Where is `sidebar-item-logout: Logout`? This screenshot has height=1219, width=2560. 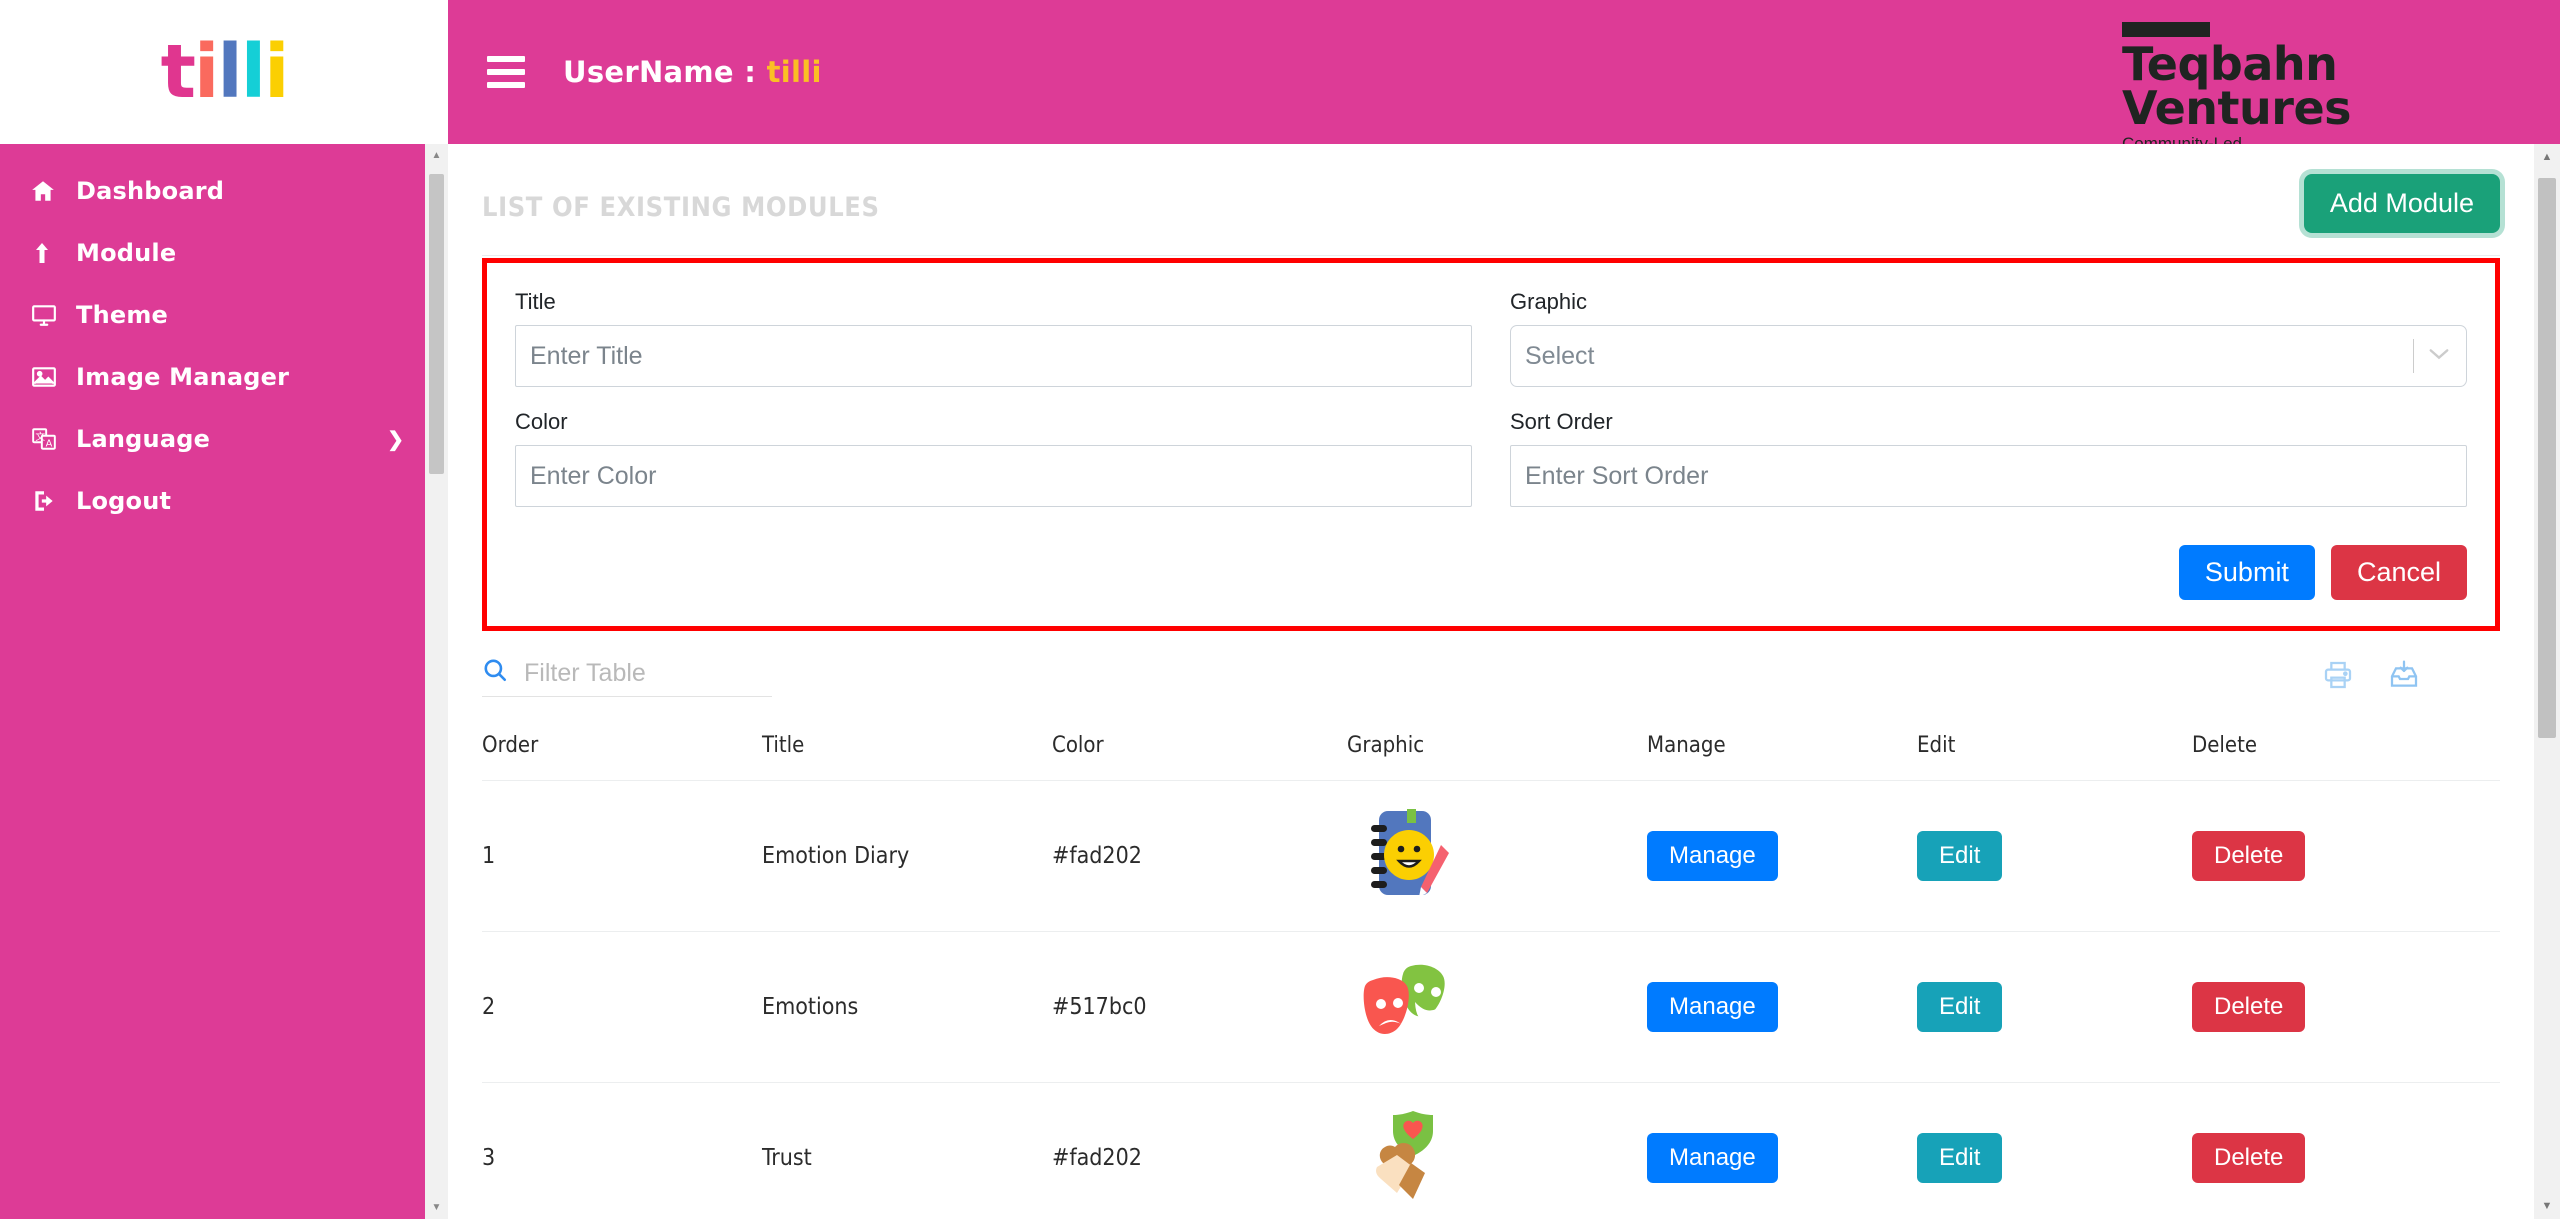
sidebar-item-logout: Logout is located at coordinates (224, 501).